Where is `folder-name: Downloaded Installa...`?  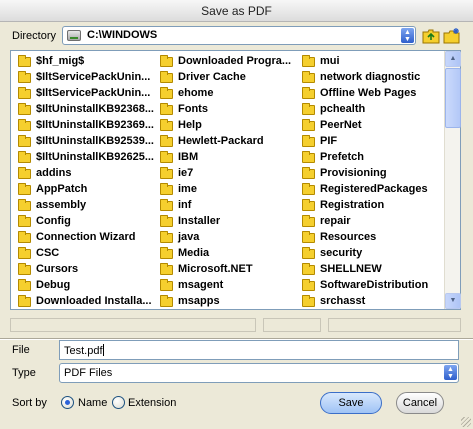
folder-name: Downloaded Installa... is located at coordinates (94, 301).